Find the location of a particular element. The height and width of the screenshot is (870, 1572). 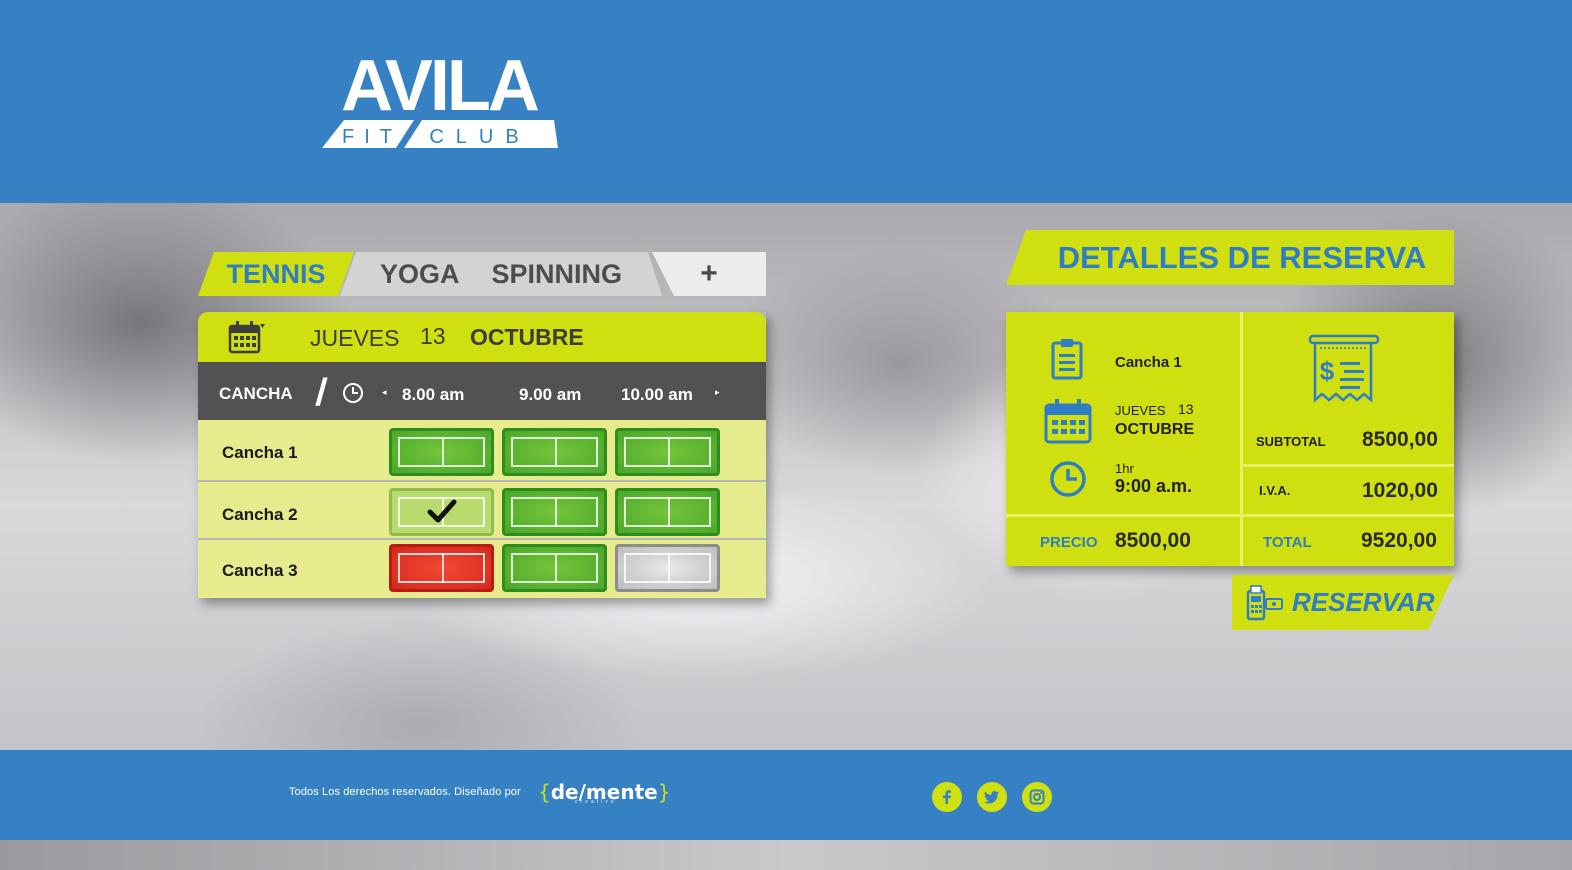

details-title: DETALLES DE RESERVA is located at coordinates (1230, 257).